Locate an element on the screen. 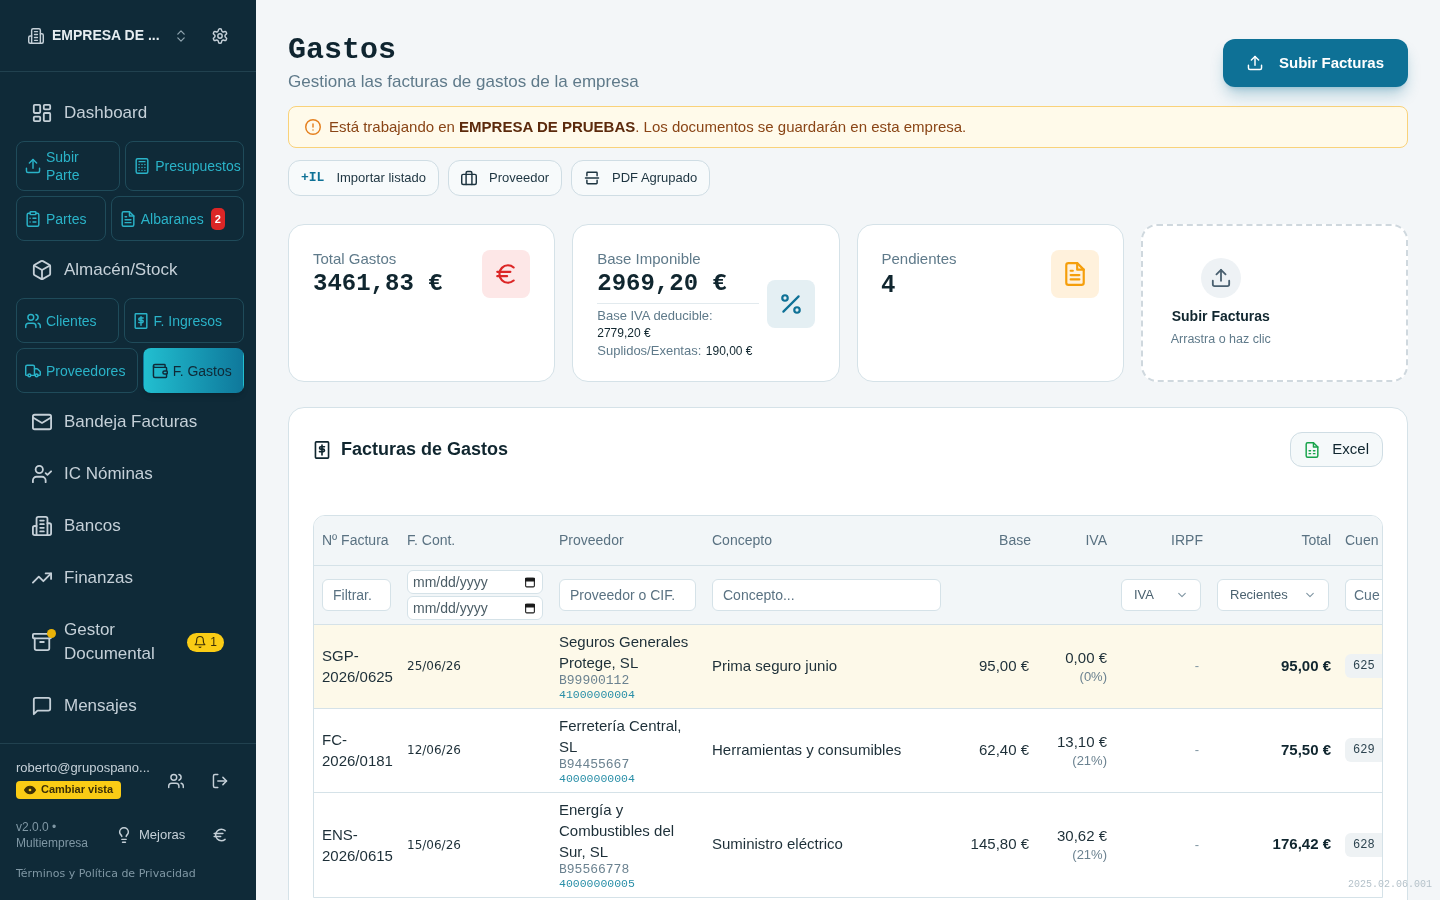 This screenshot has width=1440, height=900. dropzone-hint: Arrastra o haz clic is located at coordinates (1220, 339).